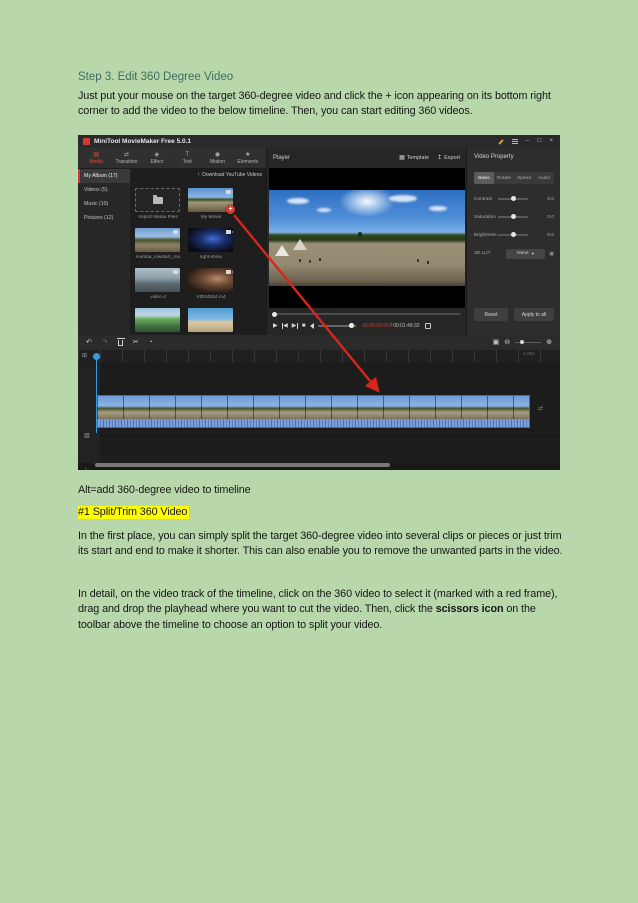 Image resolution: width=638 pixels, height=903 pixels. What do you see at coordinates (366, 314) in the screenshot?
I see `player-seekbar` at bounding box center [366, 314].